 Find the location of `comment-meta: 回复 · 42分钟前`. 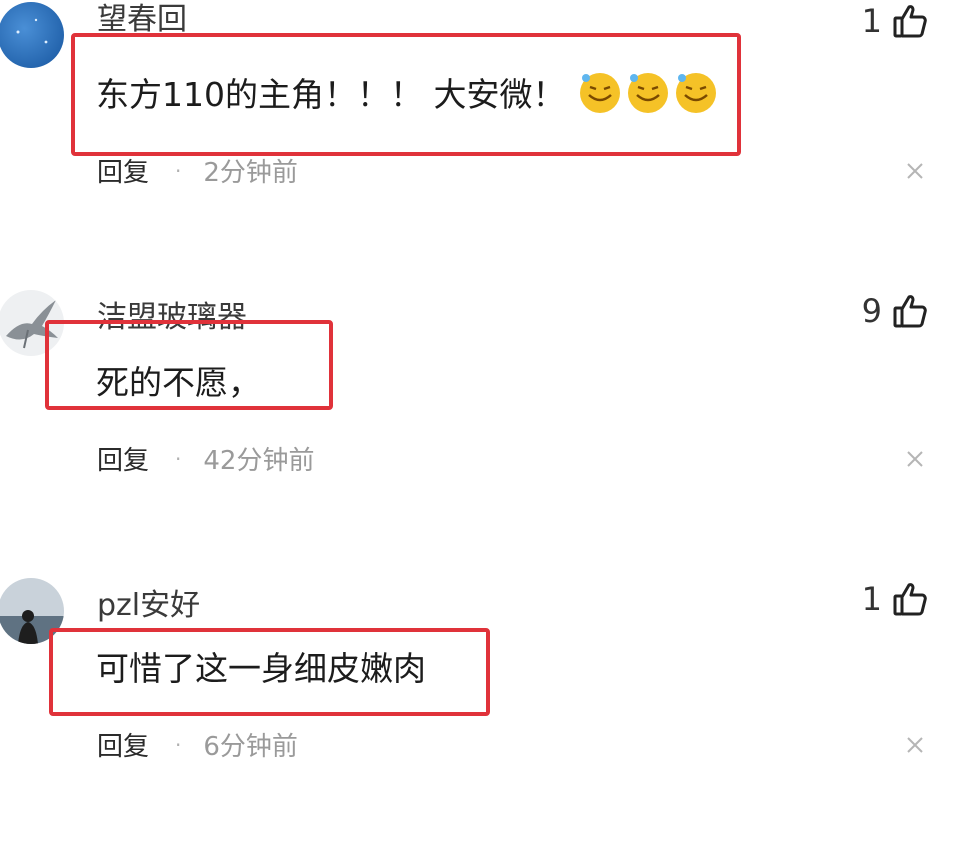

comment-meta: 回复 · 42分钟前 is located at coordinates (205, 458).